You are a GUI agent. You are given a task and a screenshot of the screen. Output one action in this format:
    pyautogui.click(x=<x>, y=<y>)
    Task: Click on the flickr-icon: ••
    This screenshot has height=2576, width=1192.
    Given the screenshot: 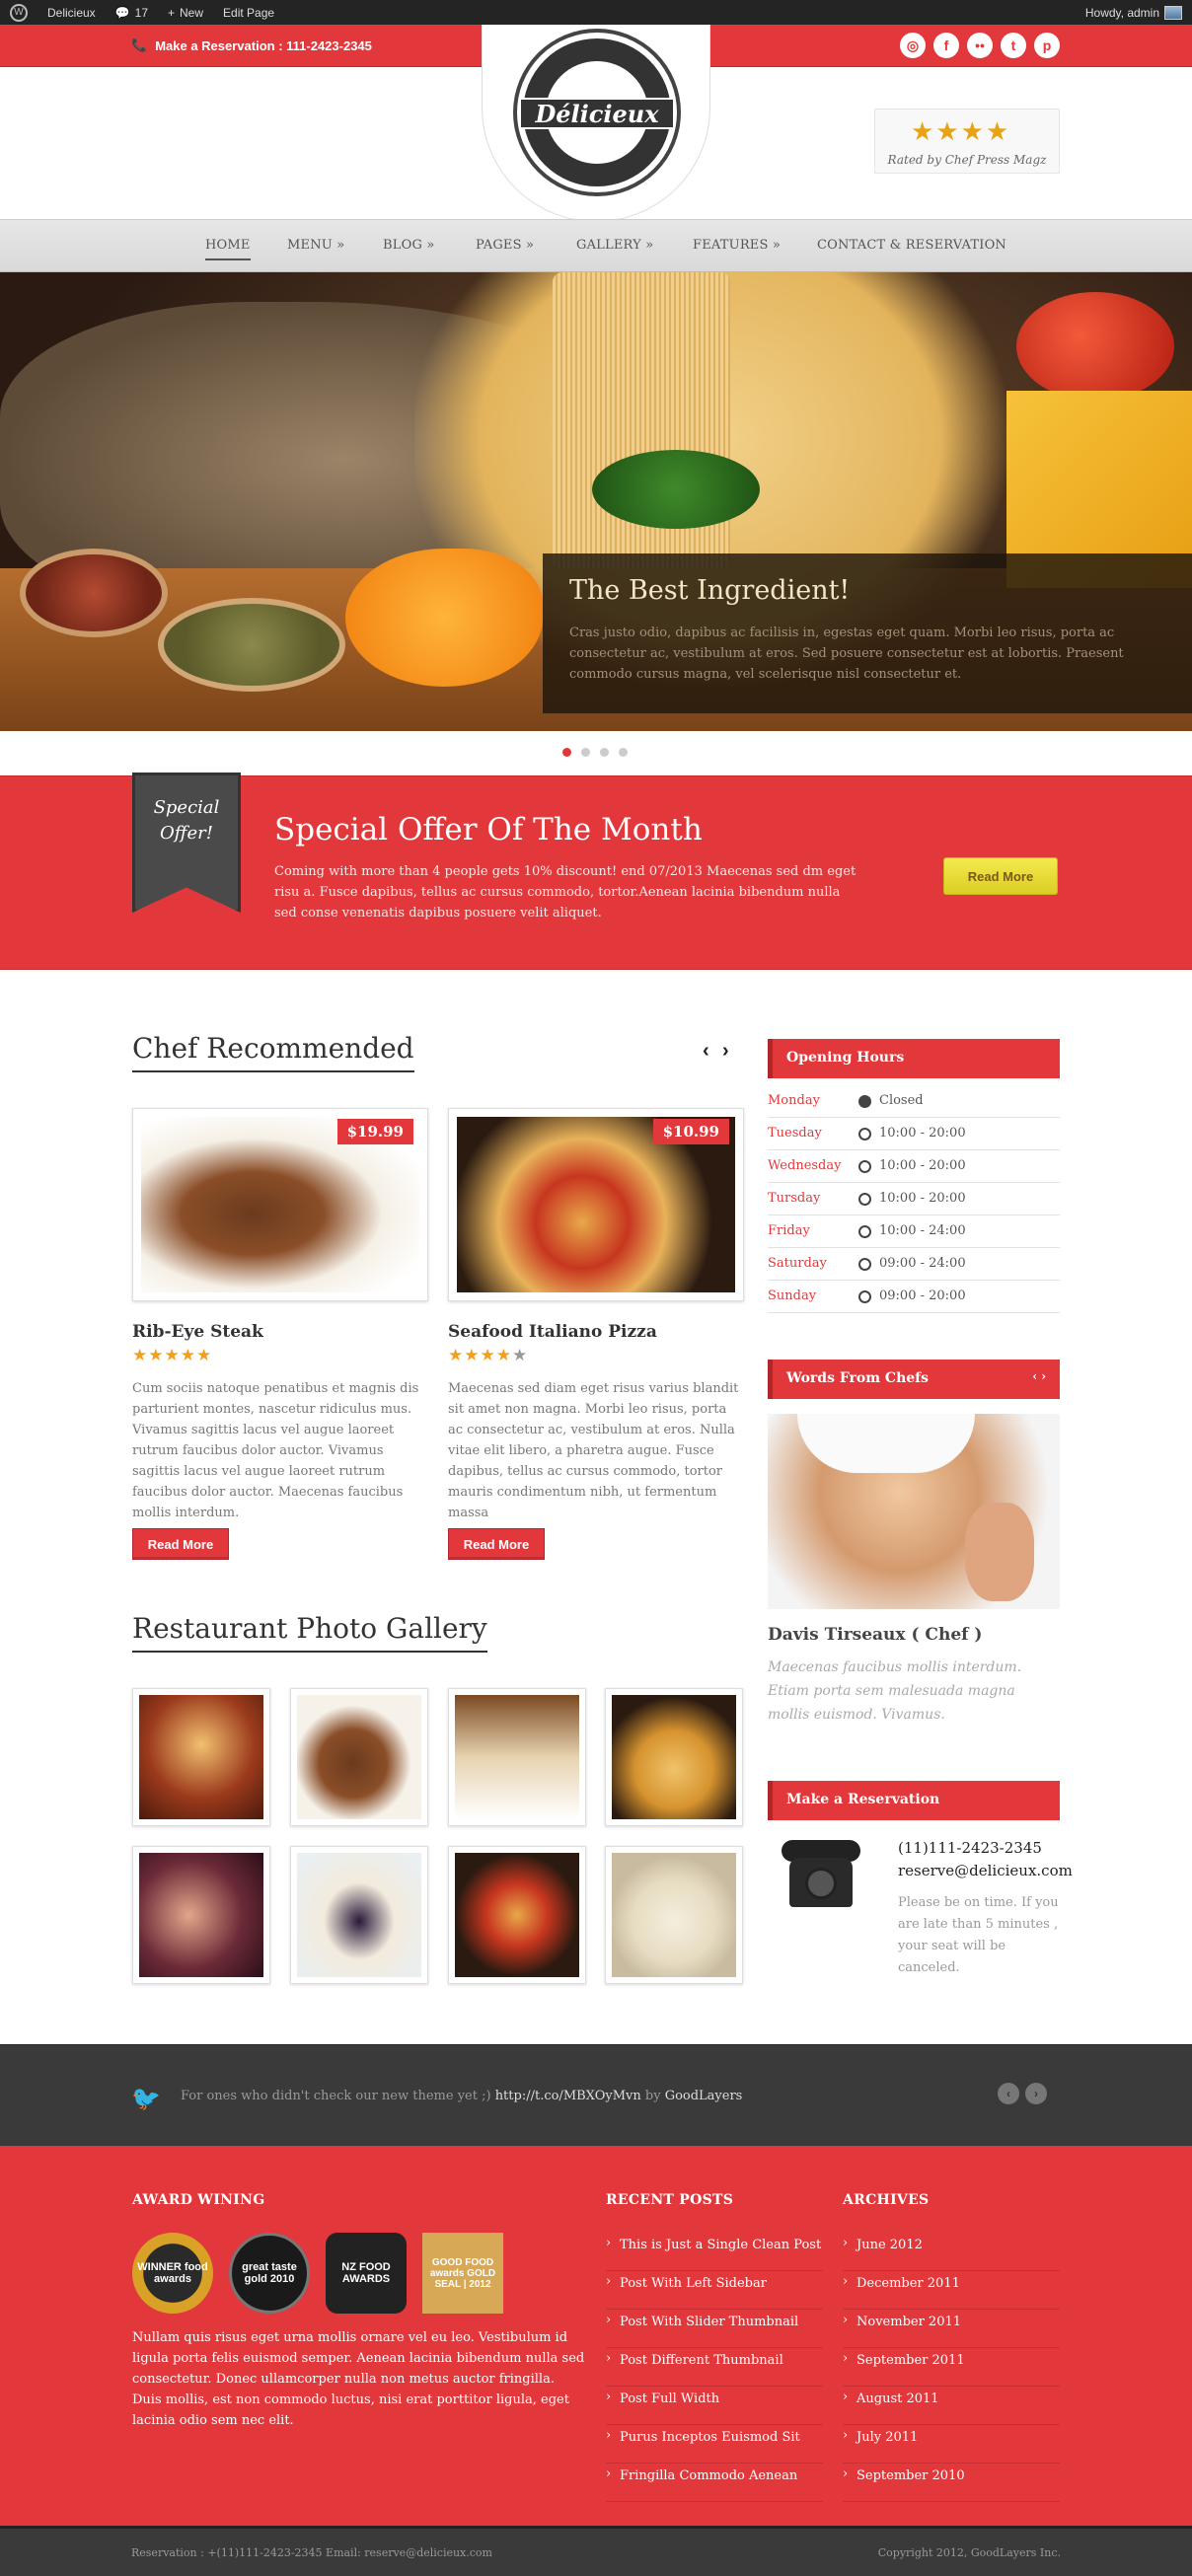 What is the action you would take?
    pyautogui.click(x=980, y=45)
    